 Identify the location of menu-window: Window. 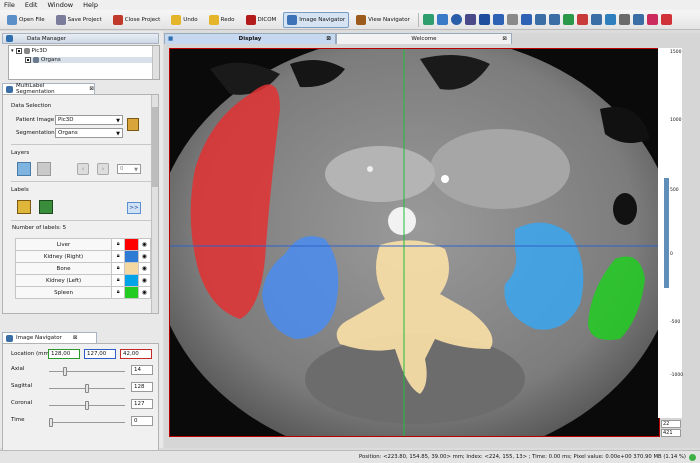
(60, 5).